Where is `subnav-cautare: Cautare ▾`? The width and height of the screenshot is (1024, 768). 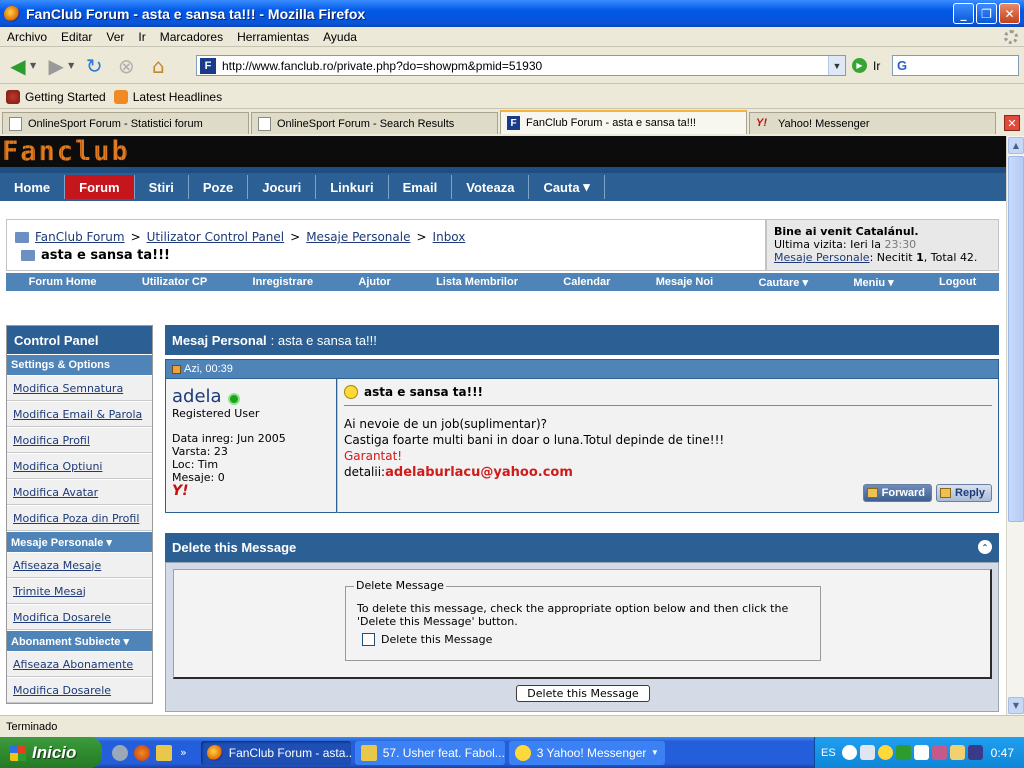
subnav-cautare: Cautare ▾ is located at coordinates (783, 282).